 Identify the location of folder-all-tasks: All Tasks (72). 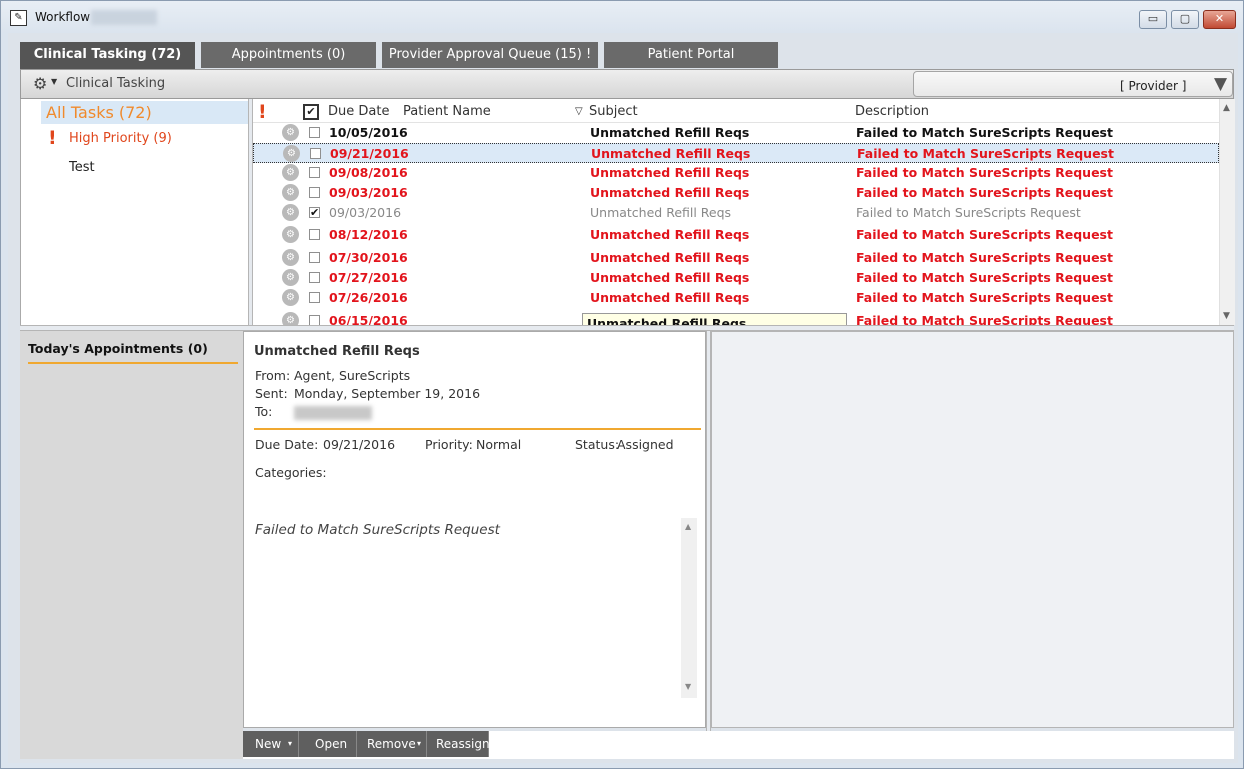
(145, 112).